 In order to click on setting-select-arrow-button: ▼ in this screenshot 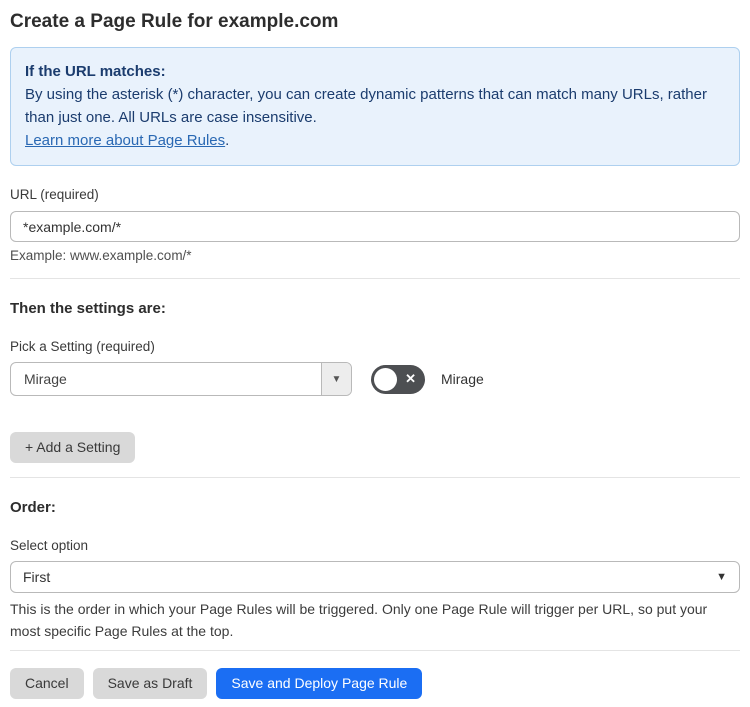, I will do `click(336, 379)`.